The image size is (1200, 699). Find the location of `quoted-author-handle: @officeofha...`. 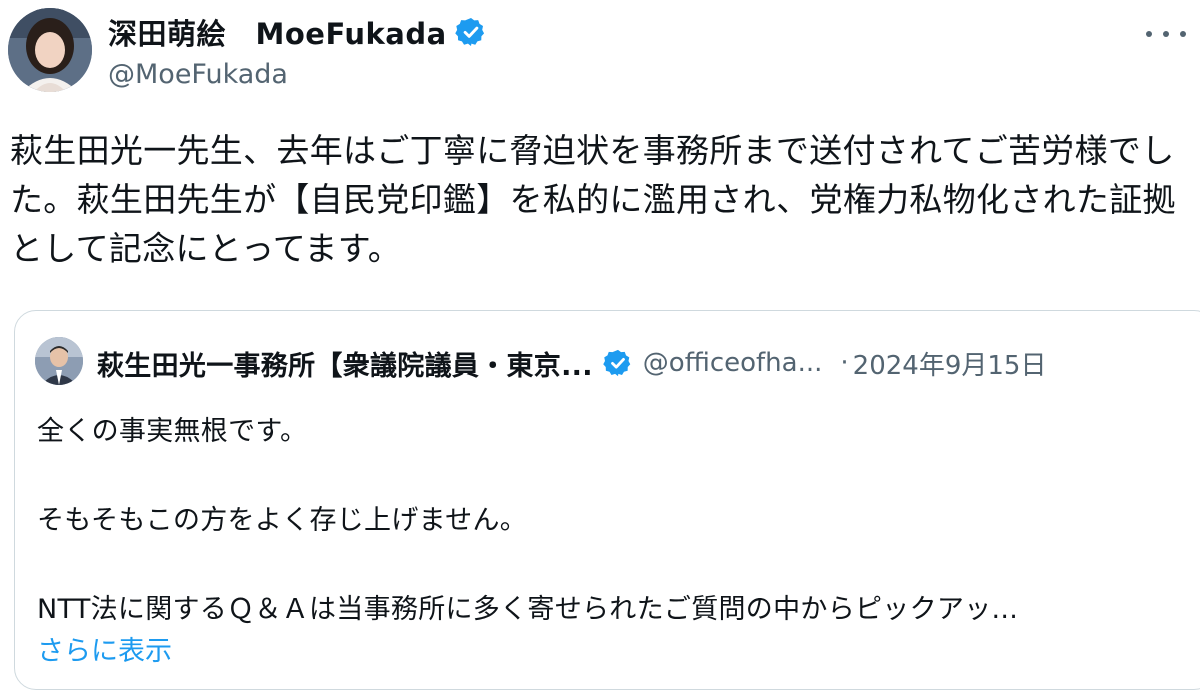

quoted-author-handle: @officeofha... is located at coordinates (733, 363).